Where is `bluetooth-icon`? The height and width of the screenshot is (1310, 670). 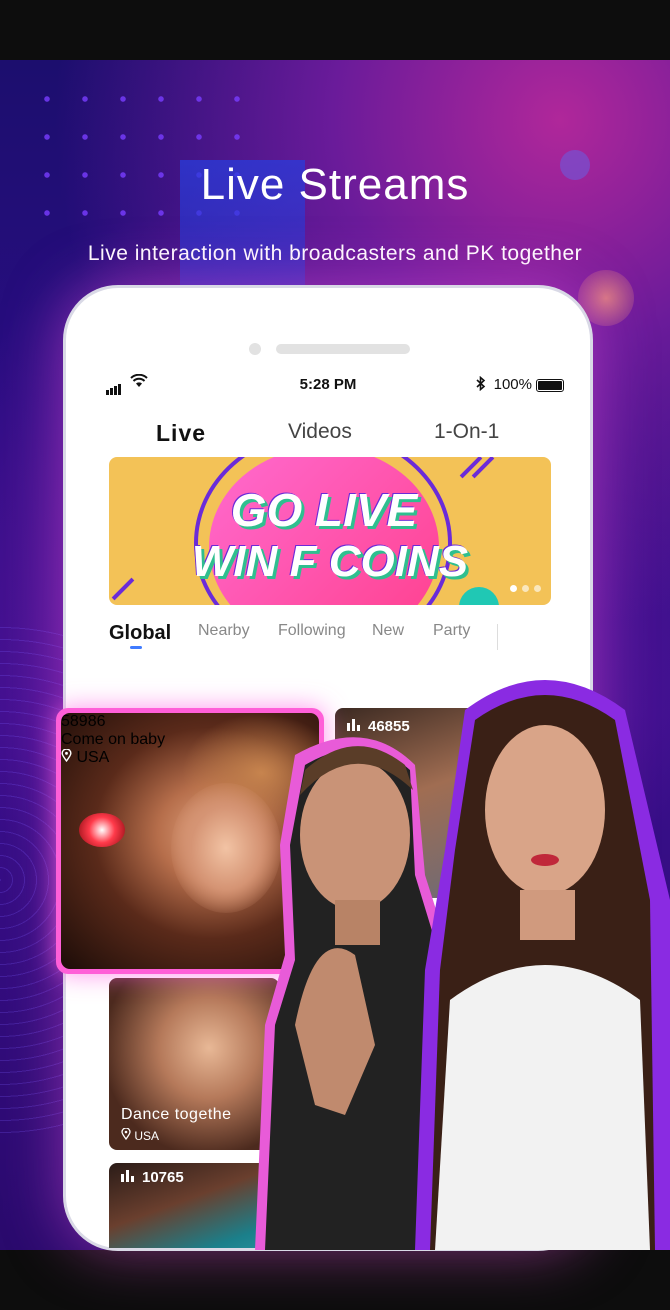 bluetooth-icon is located at coordinates (481, 385).